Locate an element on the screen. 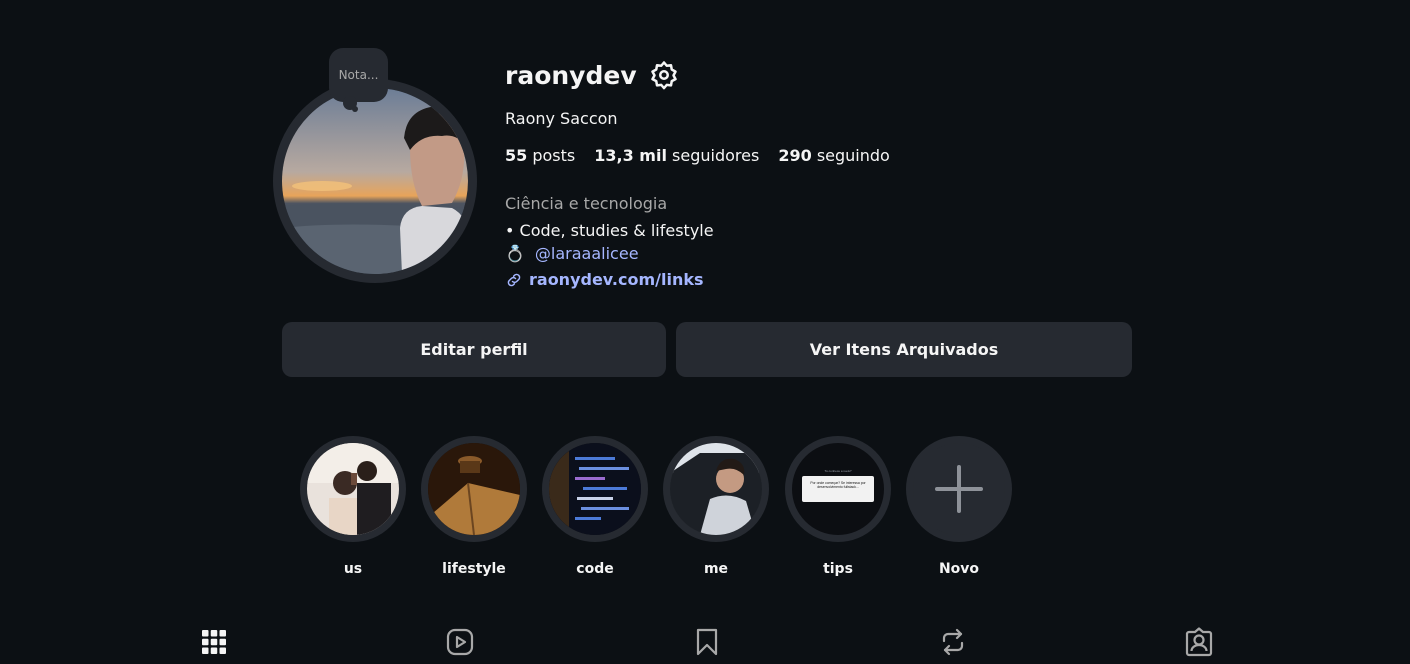 This screenshot has width=1410, height=664. highlight-me: me is located at coordinates (716, 506).